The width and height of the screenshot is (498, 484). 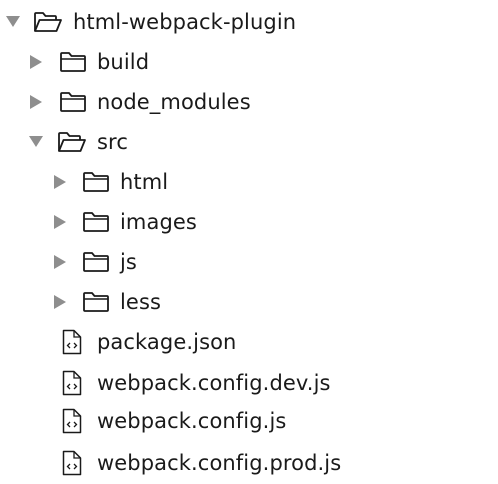 What do you see at coordinates (144, 182) in the screenshot?
I see `tree-label: html` at bounding box center [144, 182].